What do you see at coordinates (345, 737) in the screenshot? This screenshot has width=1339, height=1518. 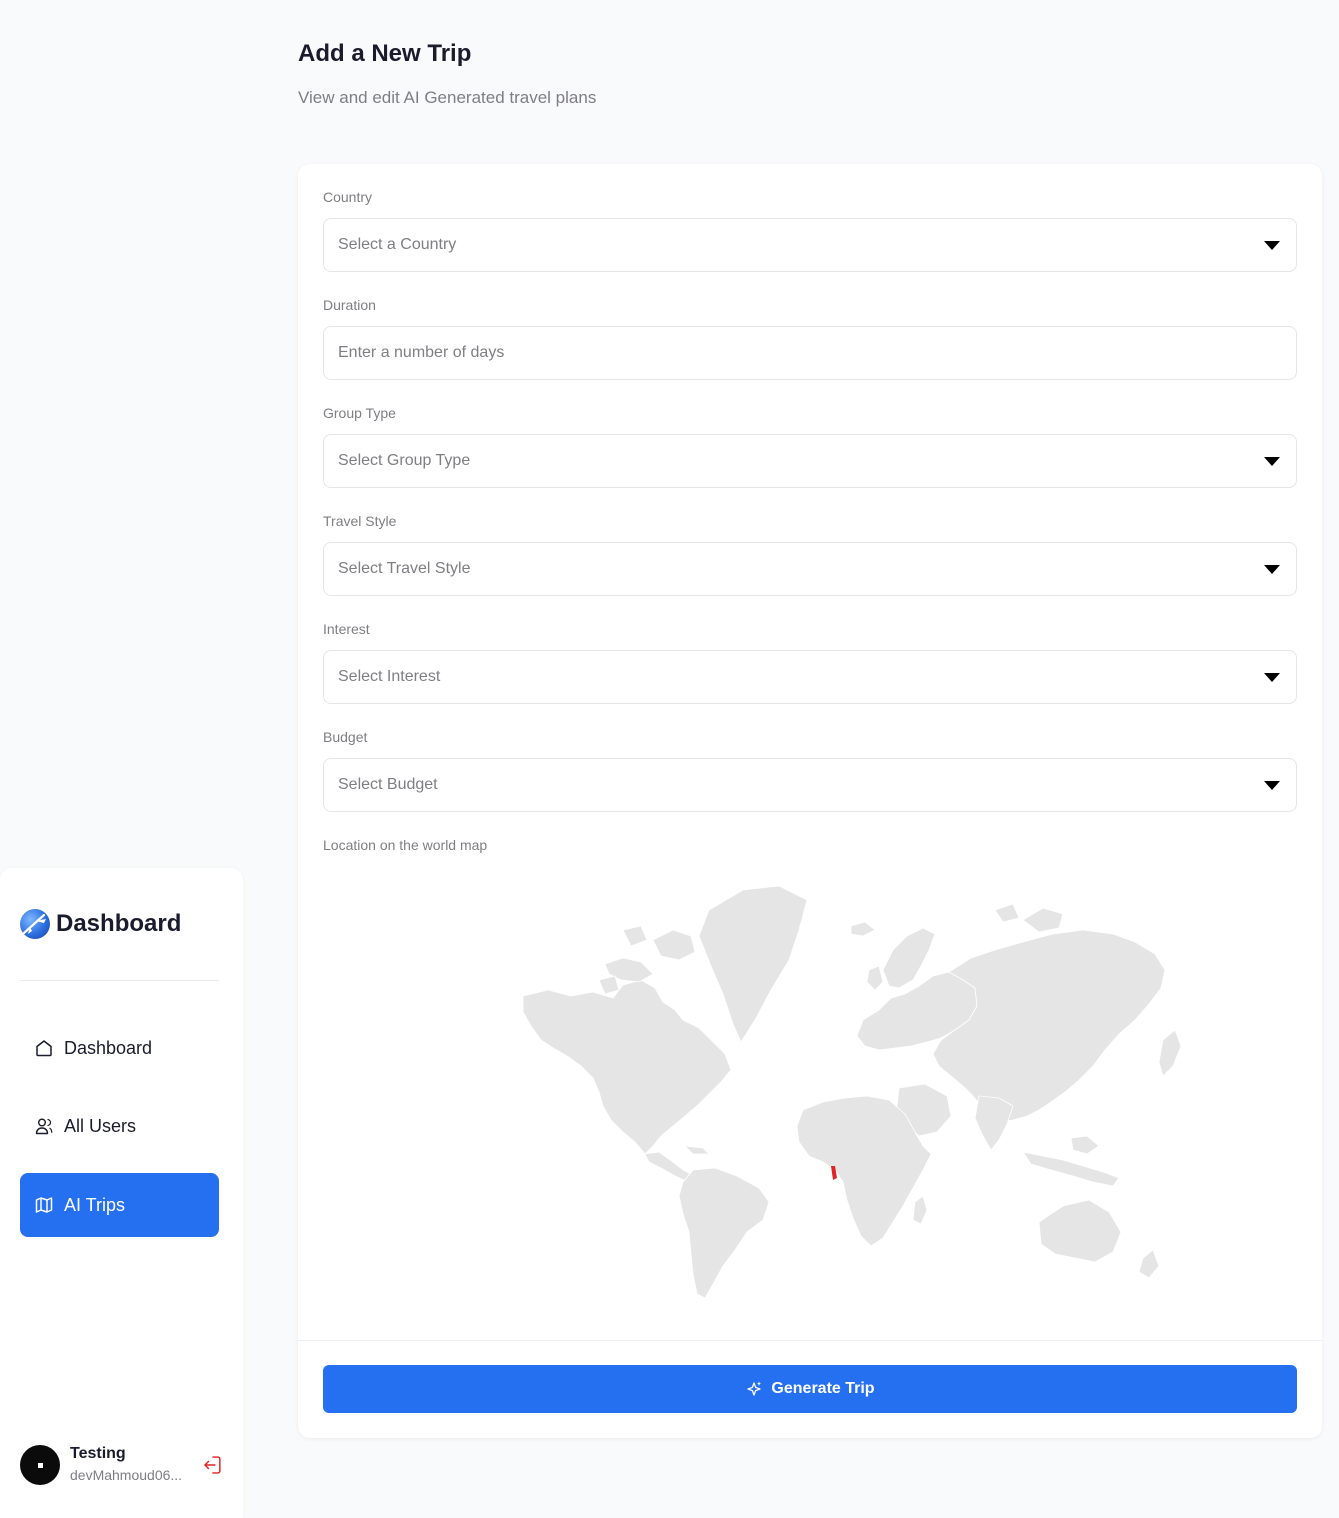 I see `budget-label: Budget` at bounding box center [345, 737].